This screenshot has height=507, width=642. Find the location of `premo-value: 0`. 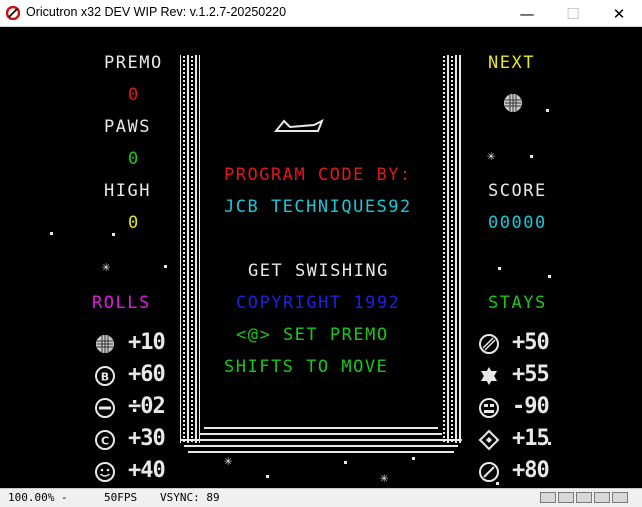

premo-value: 0 is located at coordinates (134, 95).